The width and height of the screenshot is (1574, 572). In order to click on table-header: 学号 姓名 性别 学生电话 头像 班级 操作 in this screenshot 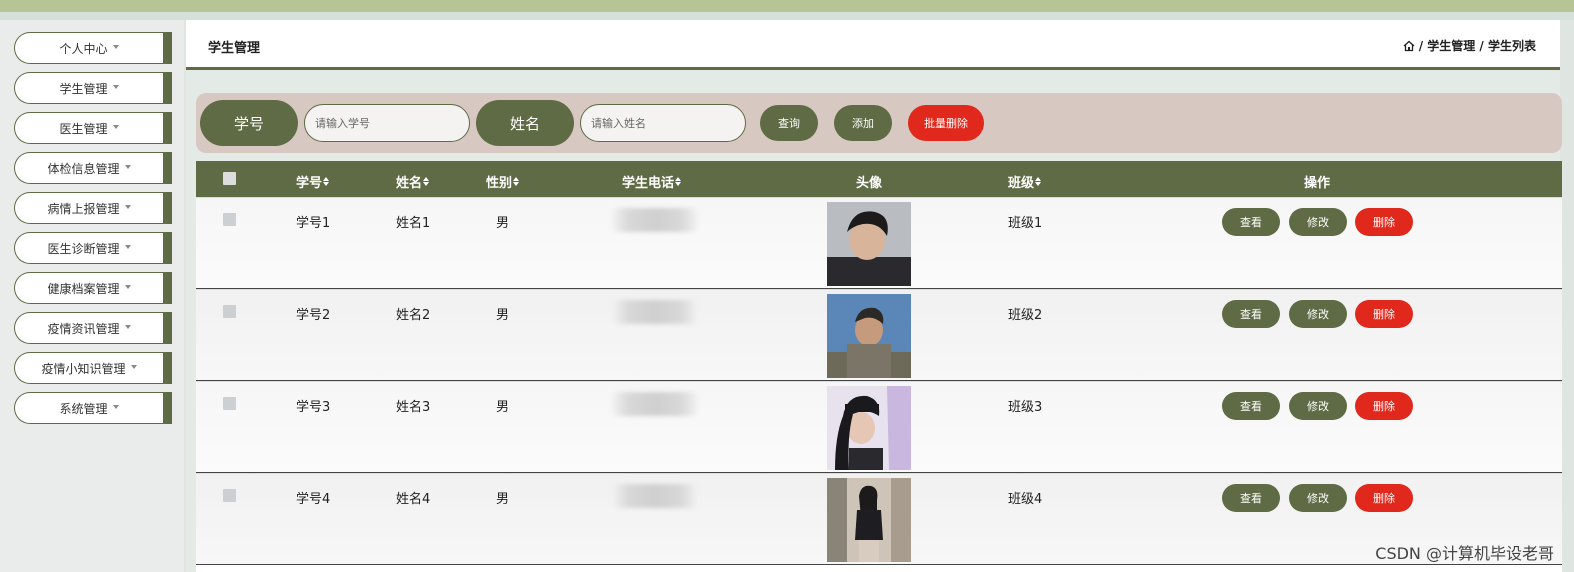, I will do `click(879, 179)`.